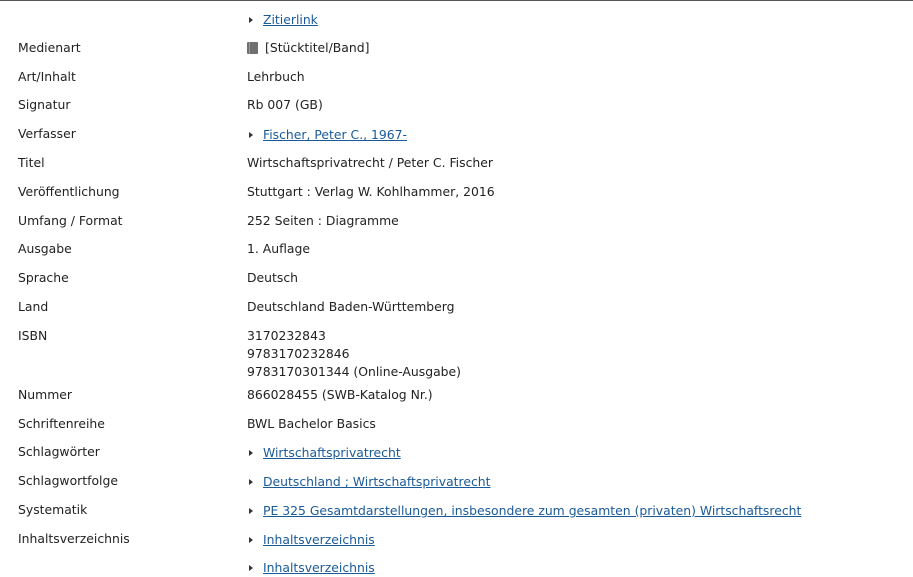 The height and width of the screenshot is (577, 913). Describe the element at coordinates (298, 353) in the screenshot. I see `isbn-value: 9783170232846` at that location.